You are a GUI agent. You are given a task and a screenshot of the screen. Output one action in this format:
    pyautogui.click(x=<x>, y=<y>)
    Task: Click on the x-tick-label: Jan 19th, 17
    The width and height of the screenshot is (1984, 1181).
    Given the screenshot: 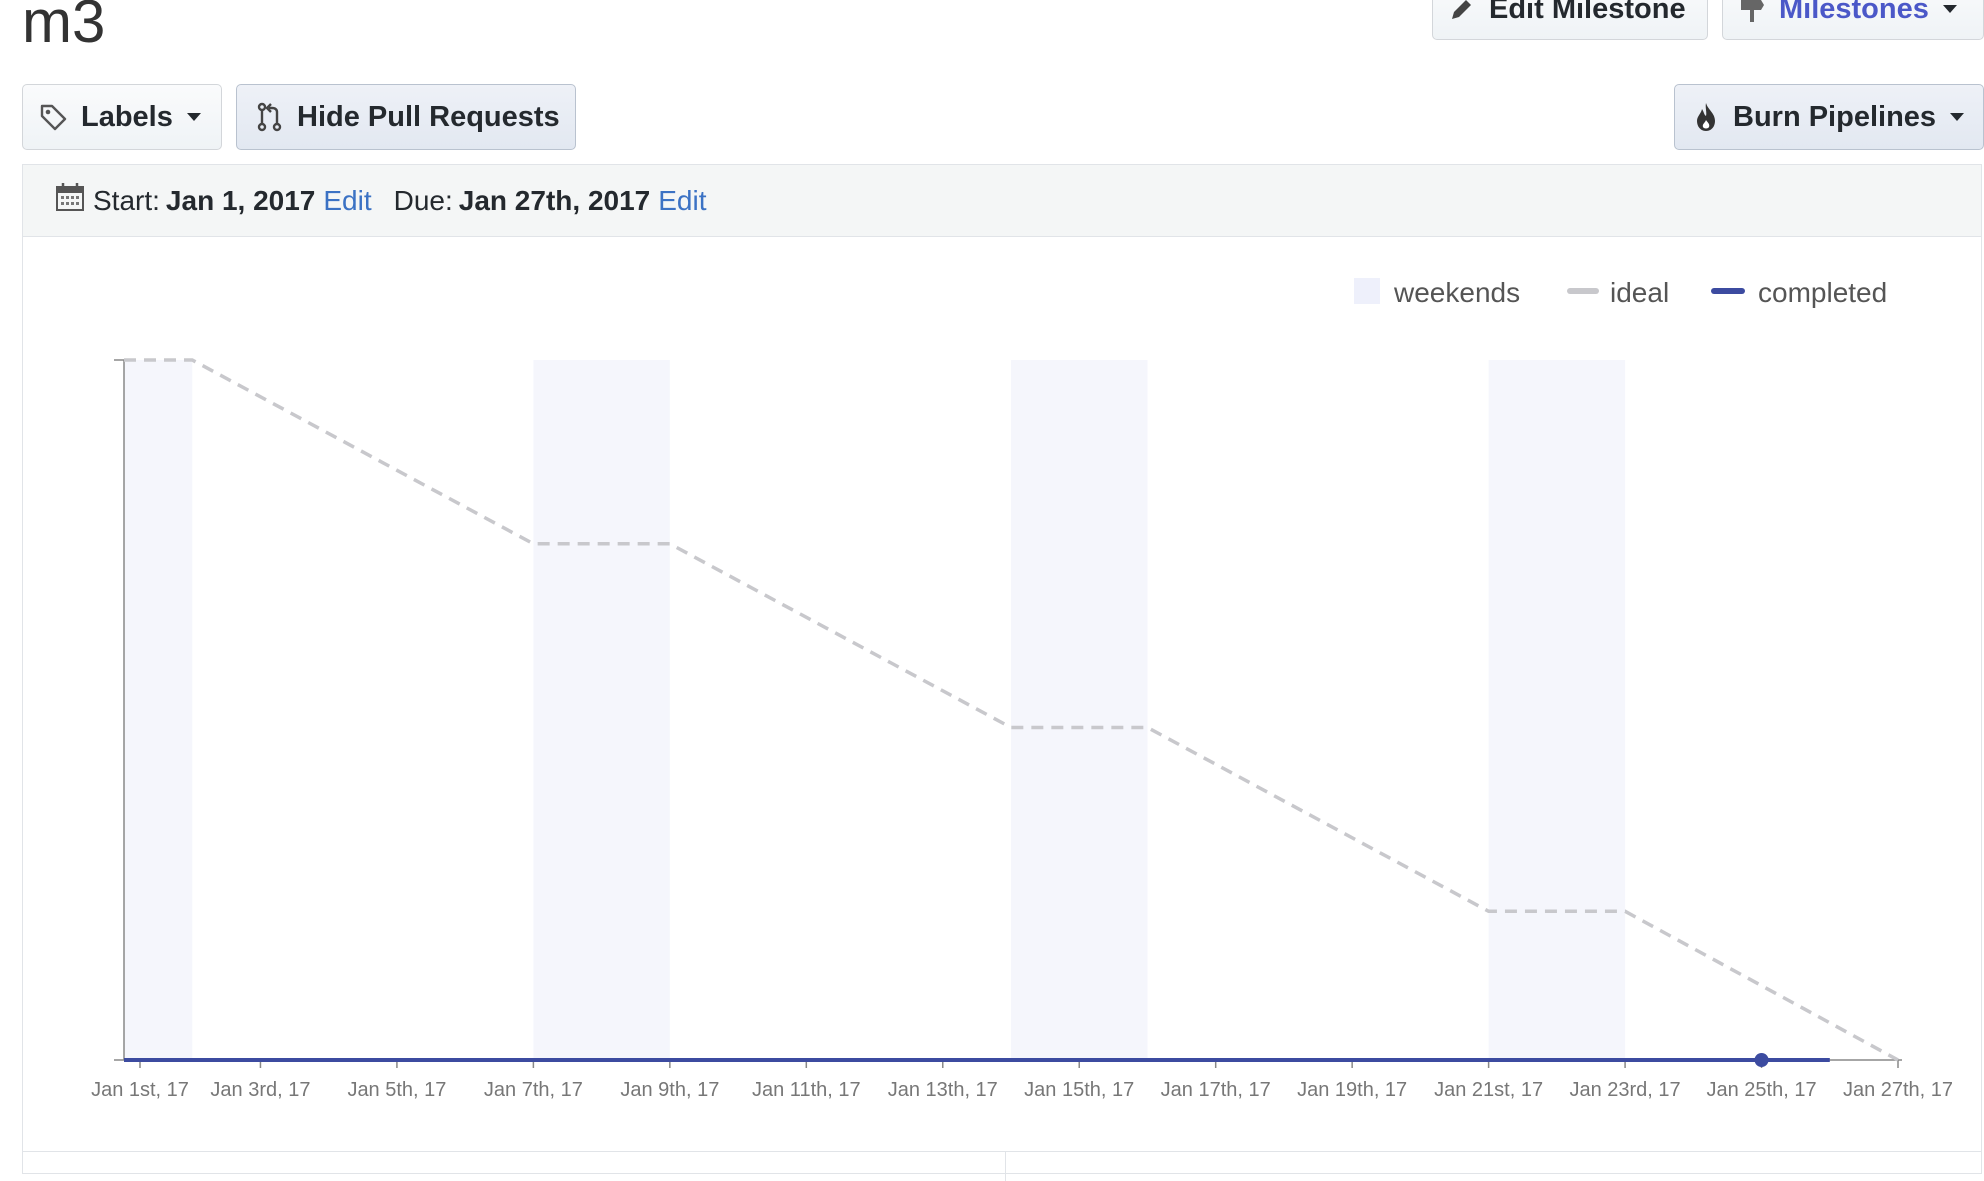 What is the action you would take?
    pyautogui.click(x=1352, y=1090)
    